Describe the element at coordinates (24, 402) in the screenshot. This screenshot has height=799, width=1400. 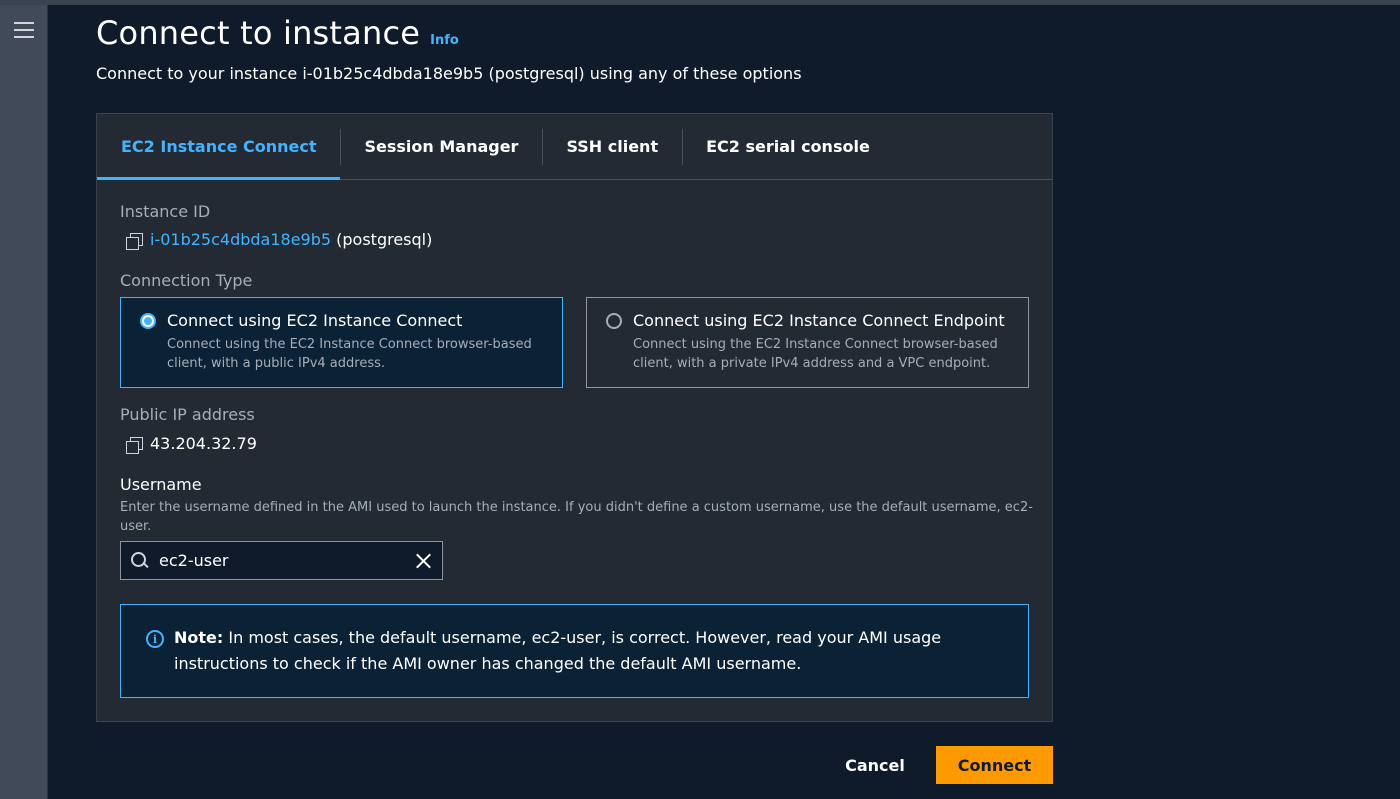
I see `side-navigation-rail` at that location.